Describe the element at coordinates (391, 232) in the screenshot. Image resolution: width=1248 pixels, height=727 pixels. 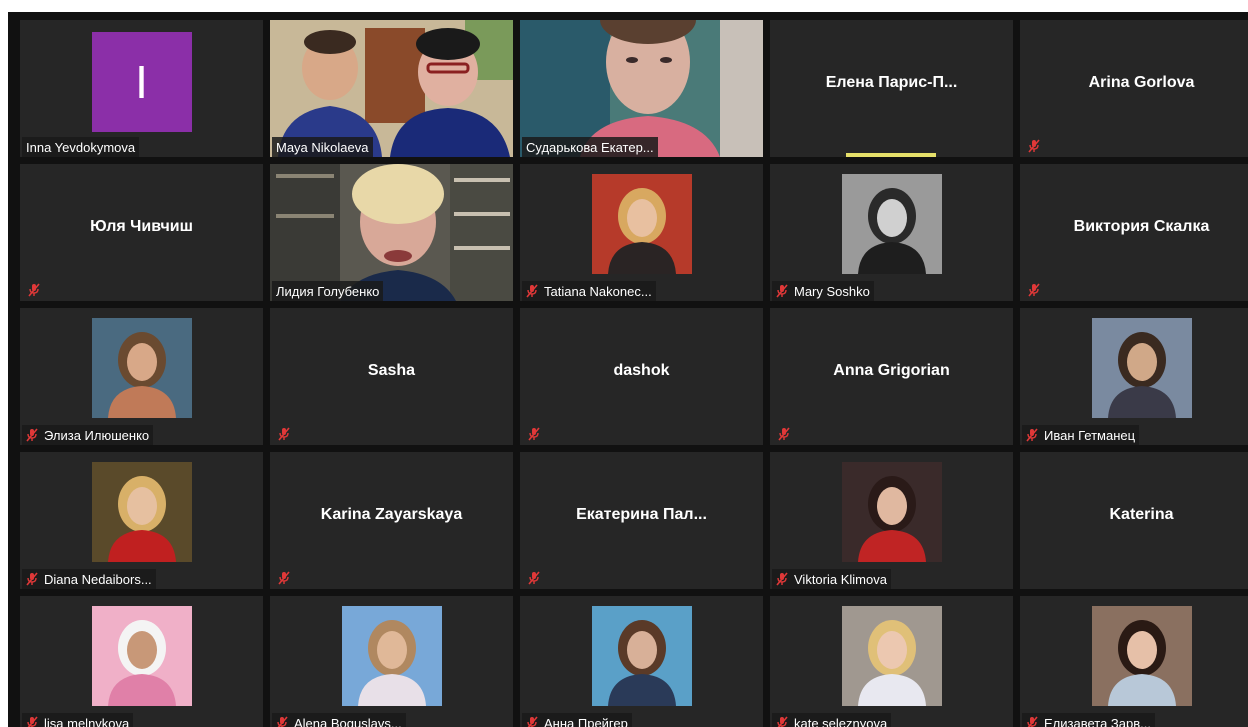
I see `participant-tile: Лидия Голубенко` at that location.